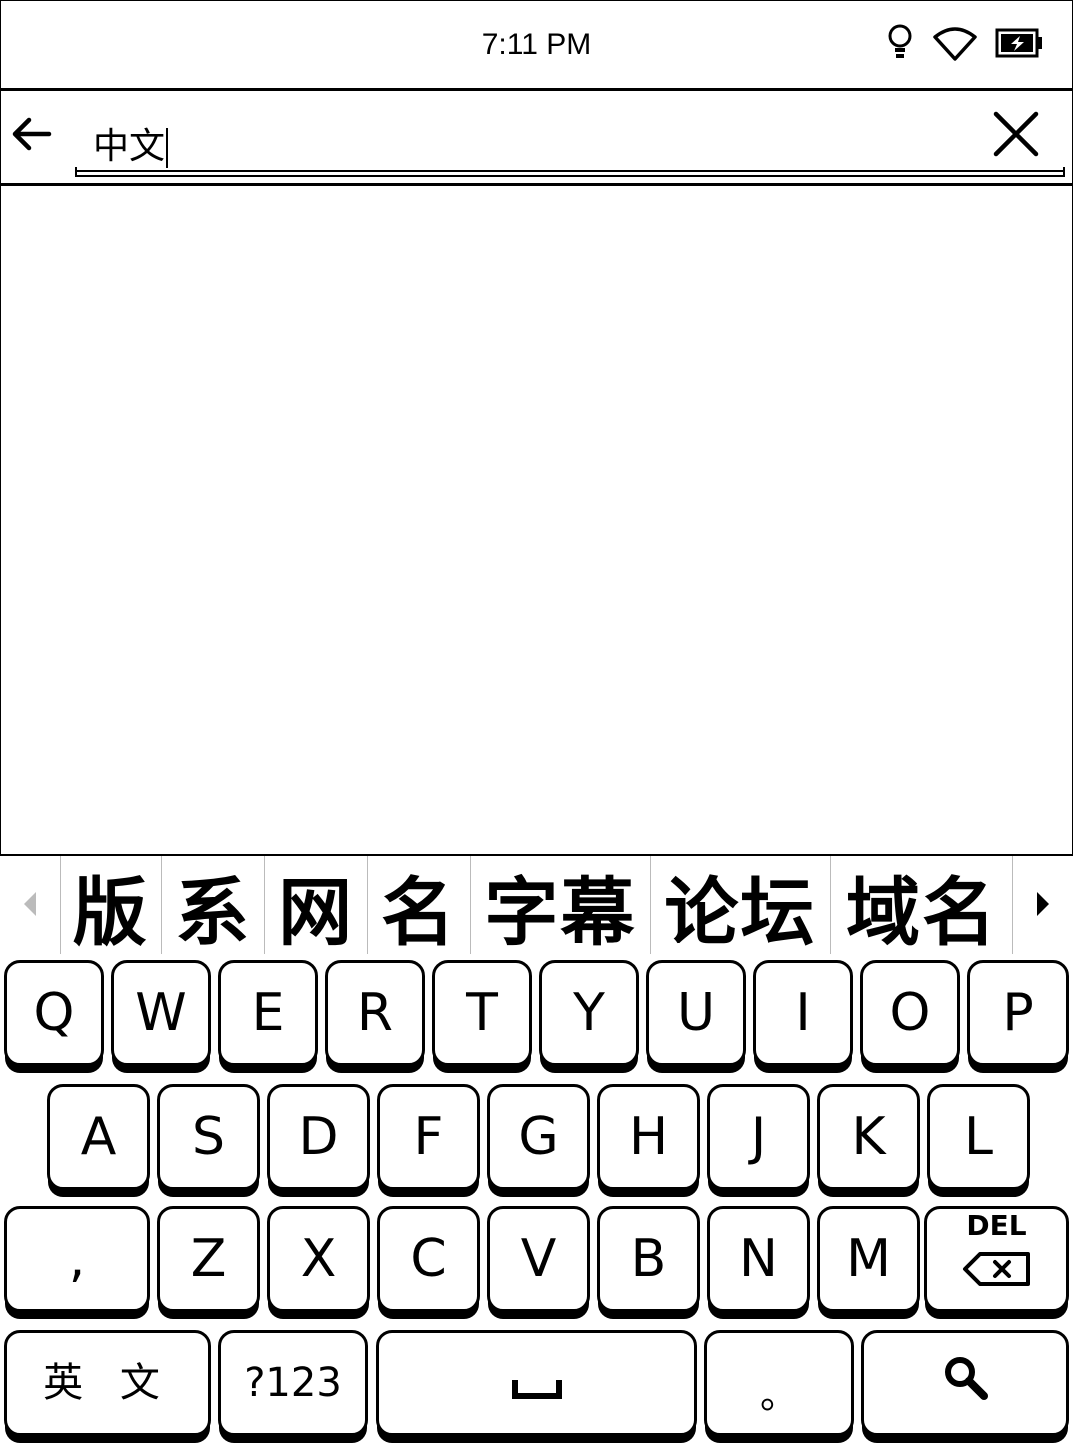 The width and height of the screenshot is (1073, 1449). I want to click on key-label: Q, so click(54, 1013).